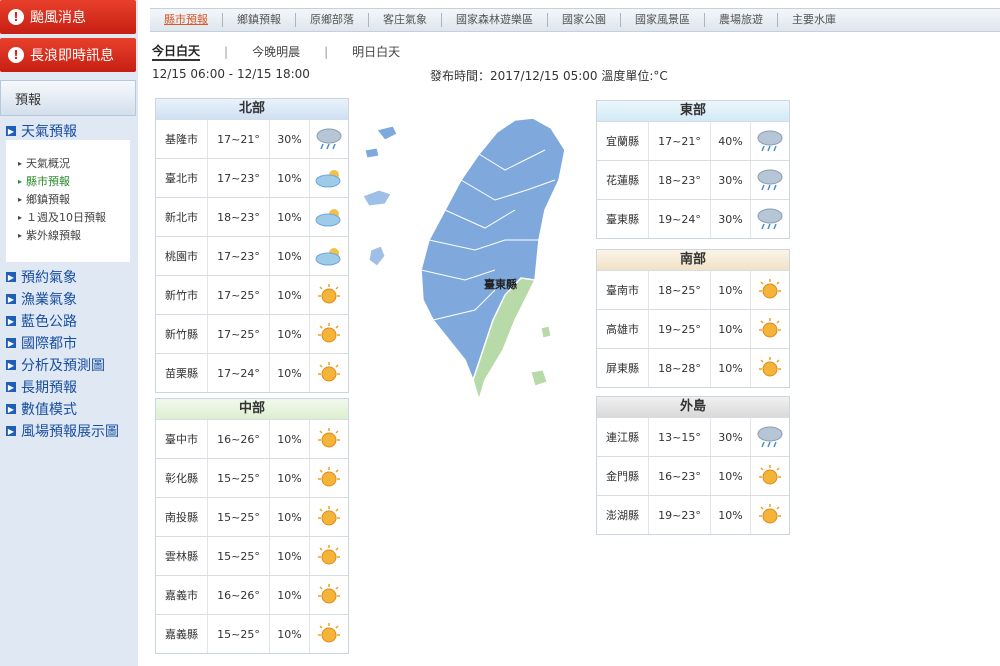  I want to click on map-kinmen, so click(377, 198).